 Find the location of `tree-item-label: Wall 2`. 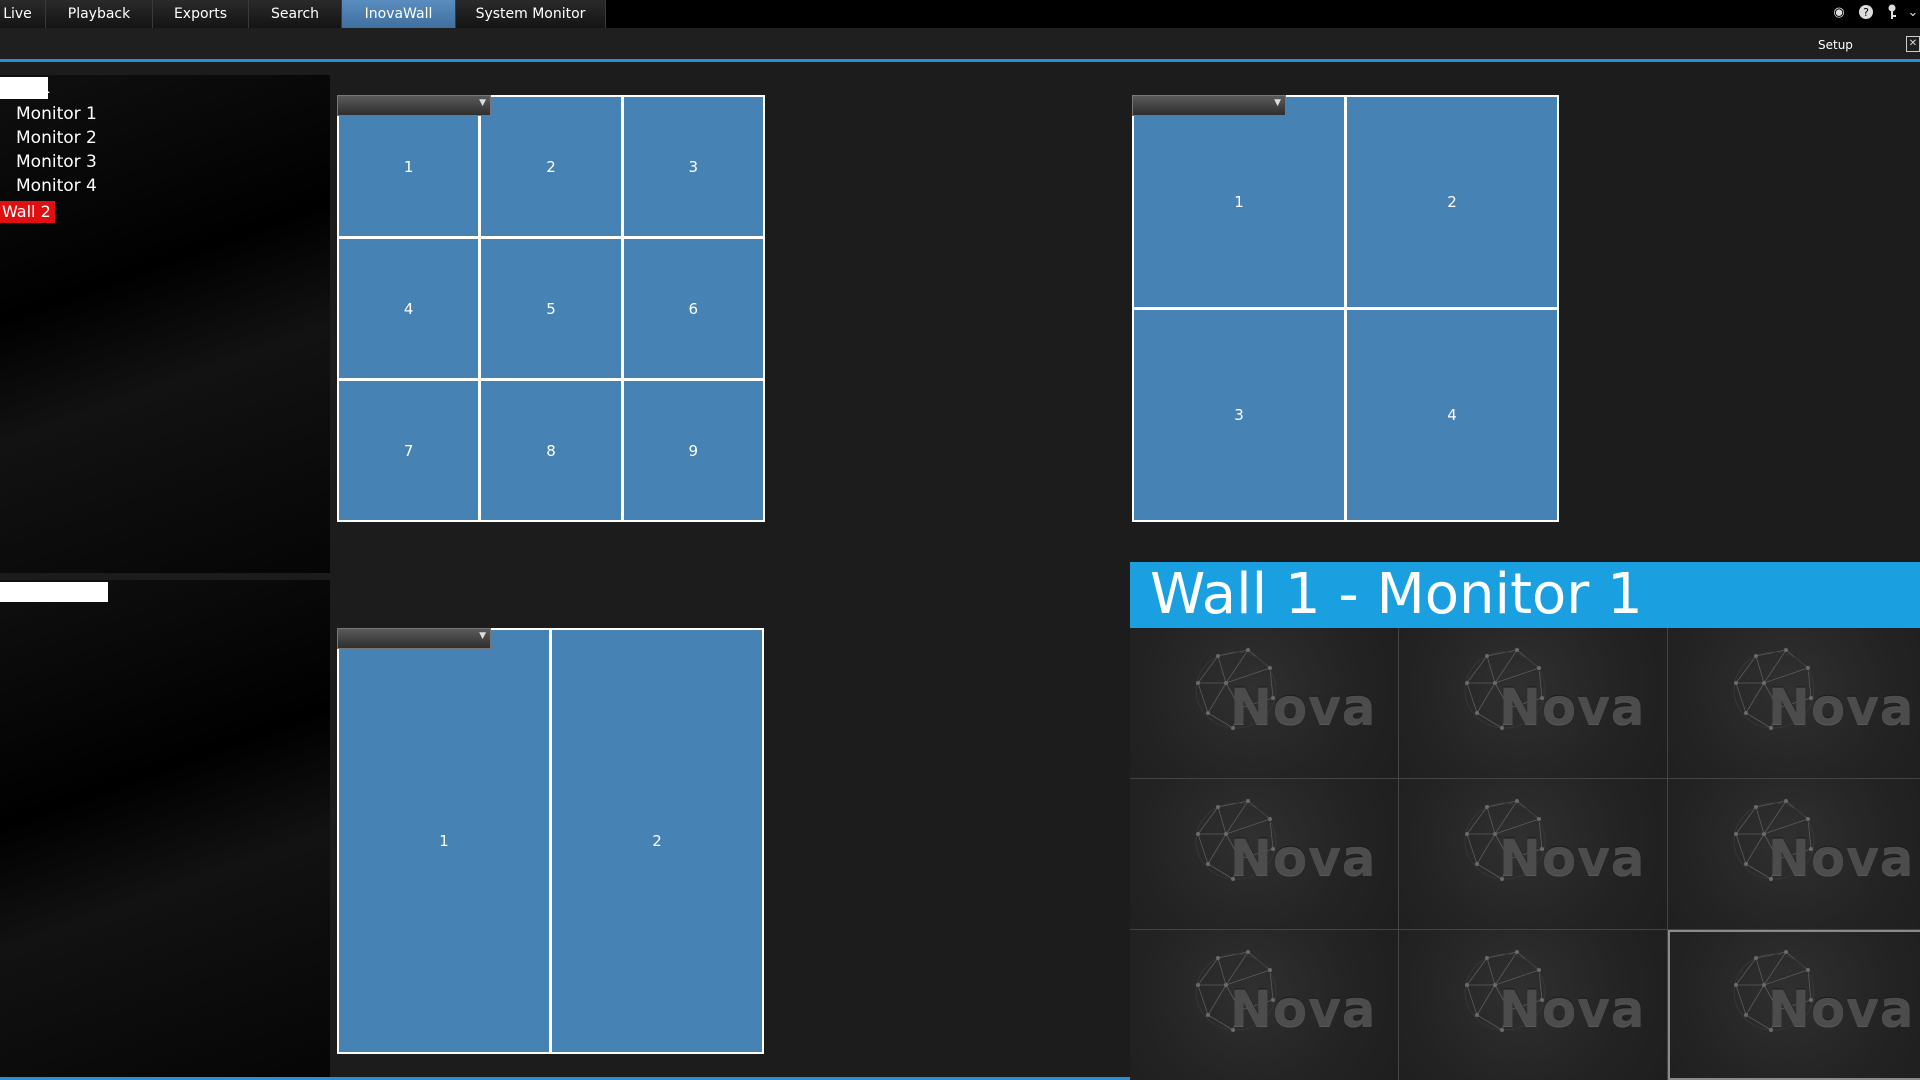

tree-item-label: Wall 2 is located at coordinates (26, 211).